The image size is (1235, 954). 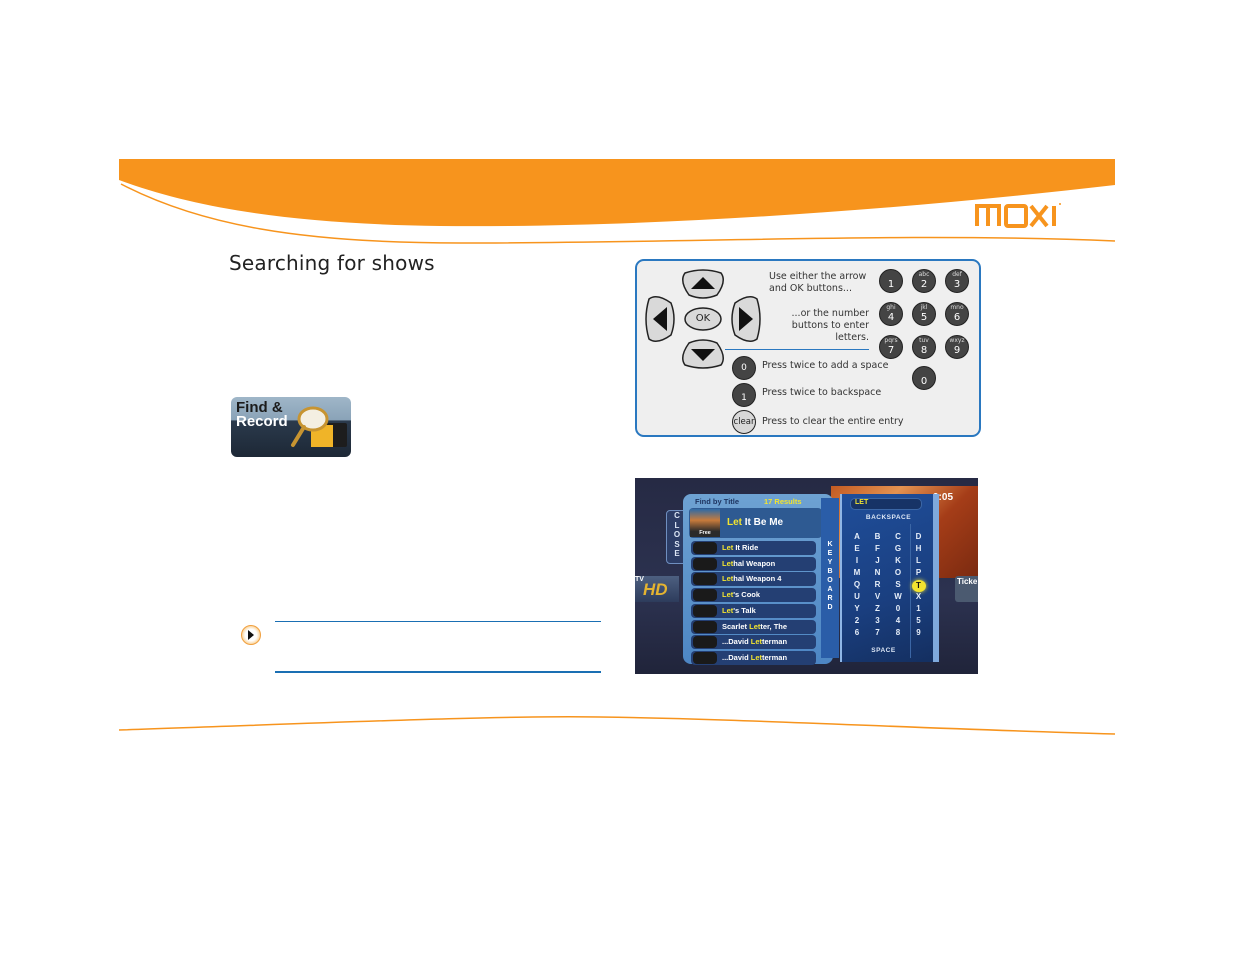 I want to click on keypad-button-4: ghi 4, so click(x=891, y=314).